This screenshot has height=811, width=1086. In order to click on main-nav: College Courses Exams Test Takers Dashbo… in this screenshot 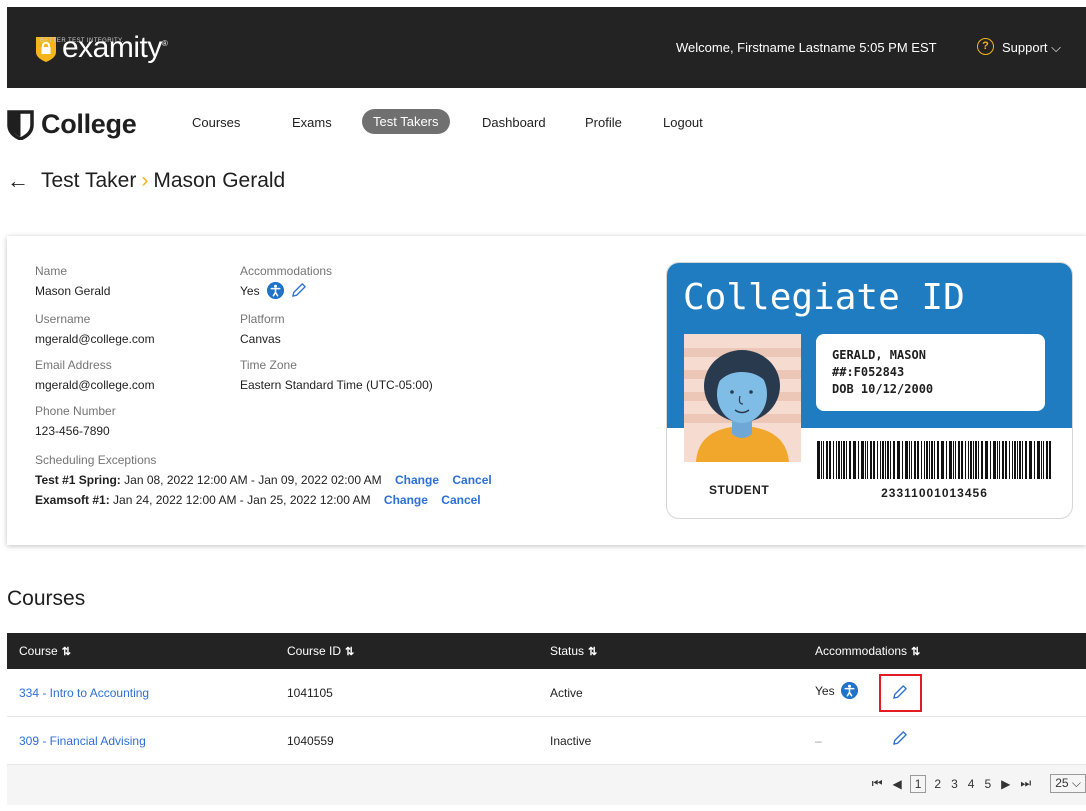, I will do `click(546, 123)`.